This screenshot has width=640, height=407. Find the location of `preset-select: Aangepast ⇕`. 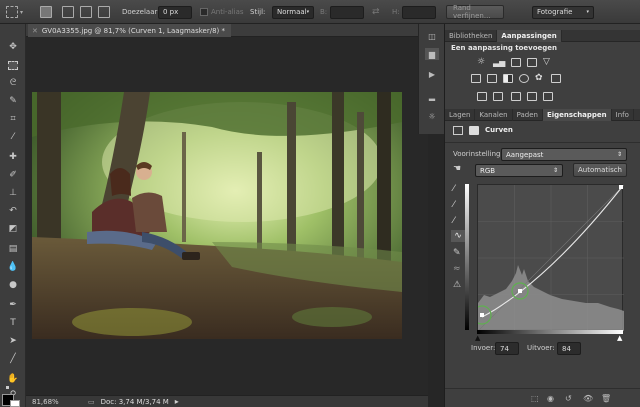

preset-select: Aangepast ⇕ is located at coordinates (564, 154).